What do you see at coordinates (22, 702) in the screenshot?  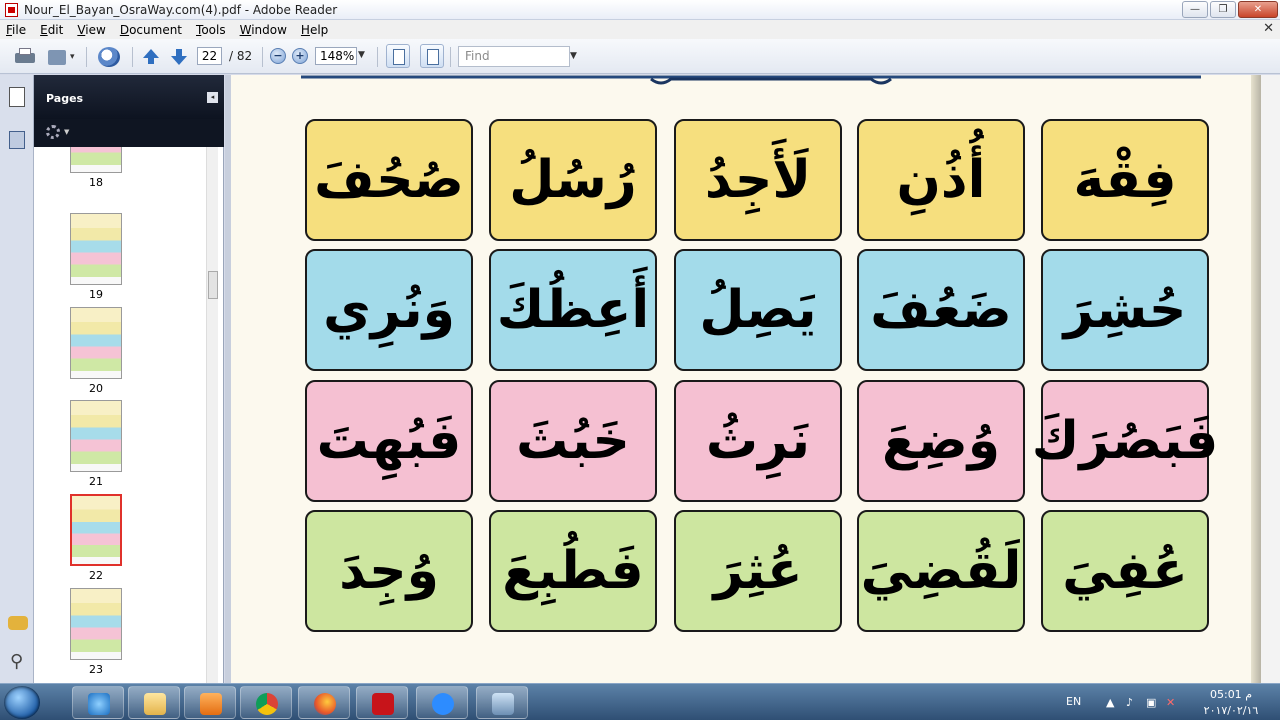 I see `start-button` at bounding box center [22, 702].